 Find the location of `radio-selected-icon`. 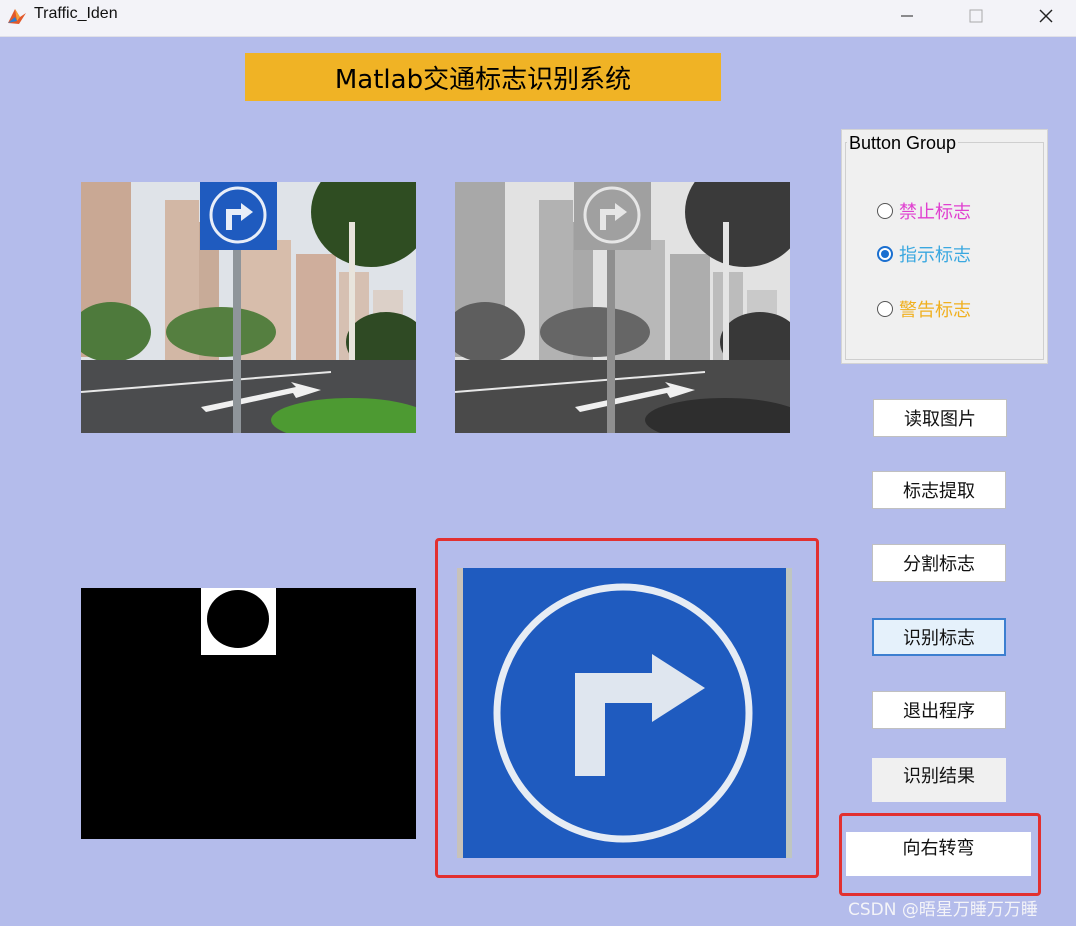

radio-selected-icon is located at coordinates (885, 254).